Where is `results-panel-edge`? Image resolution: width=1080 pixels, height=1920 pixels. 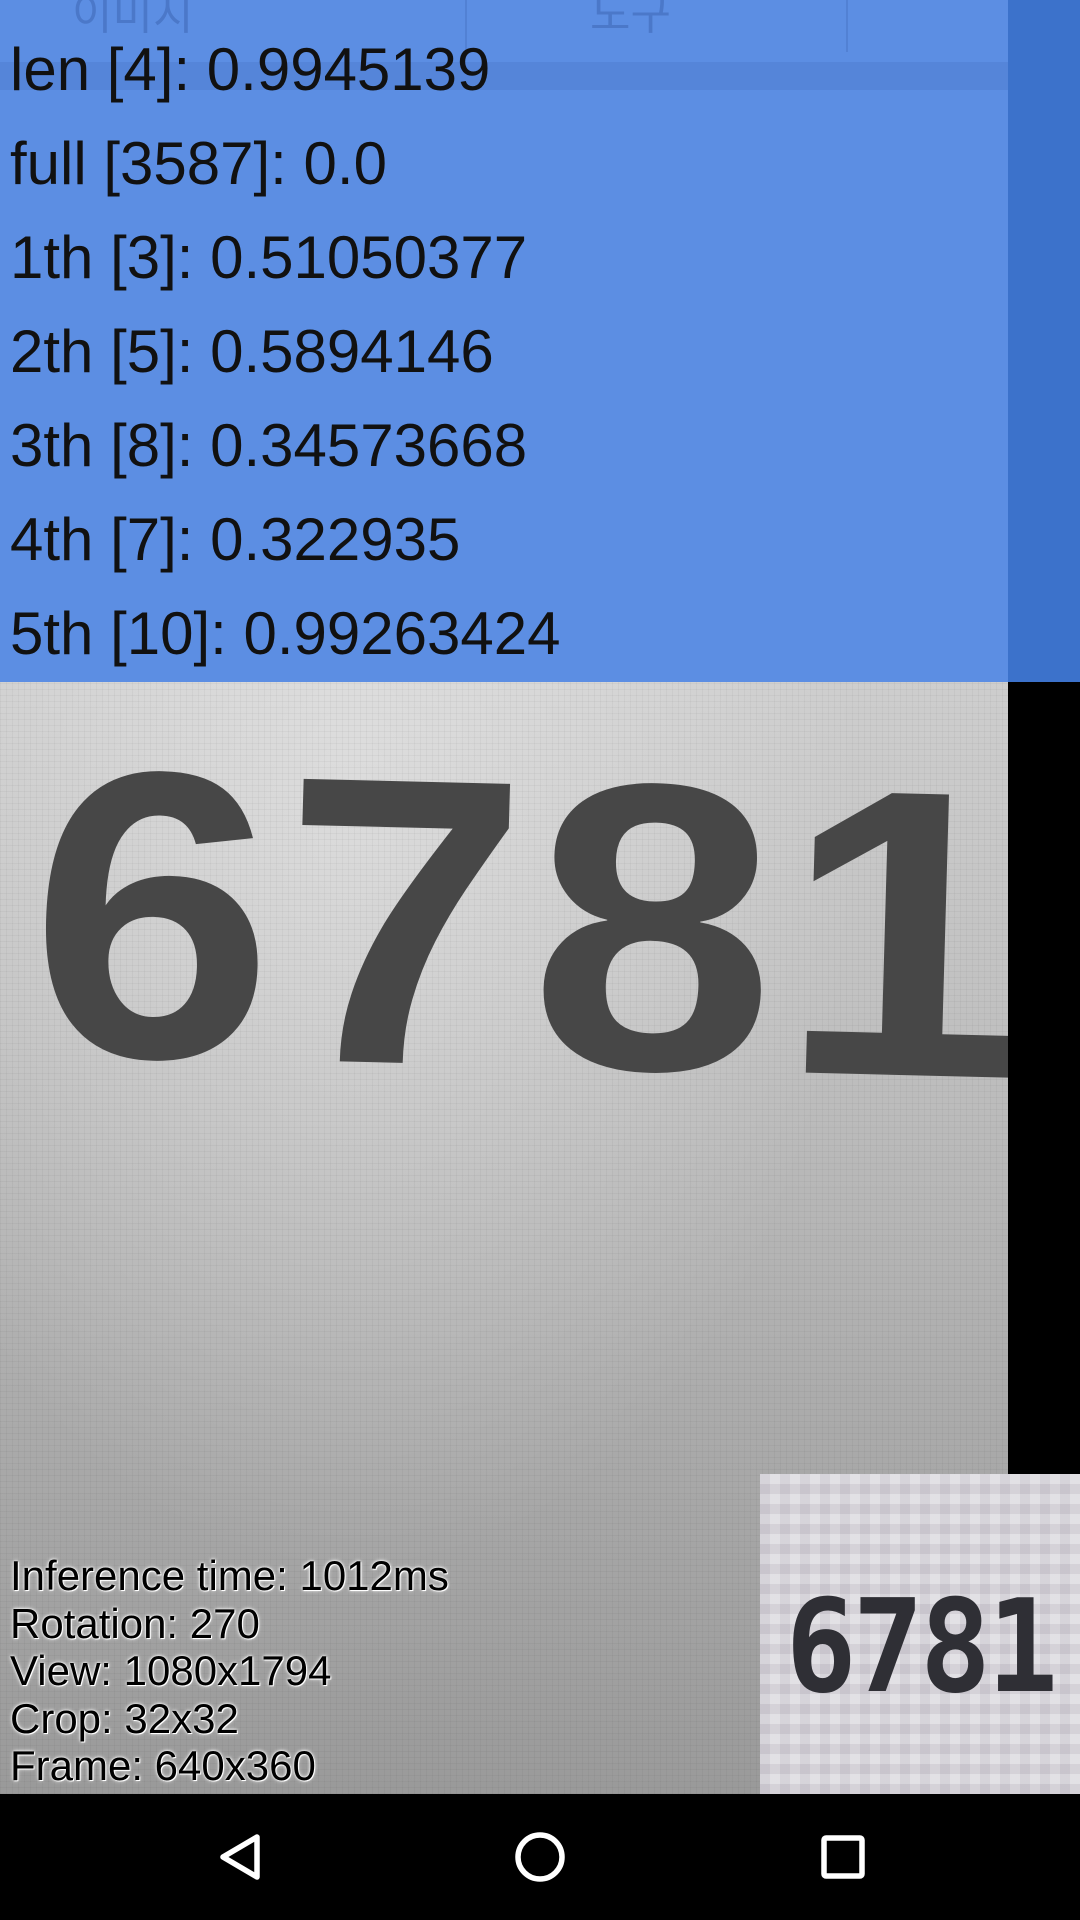
results-panel-edge is located at coordinates (1044, 341).